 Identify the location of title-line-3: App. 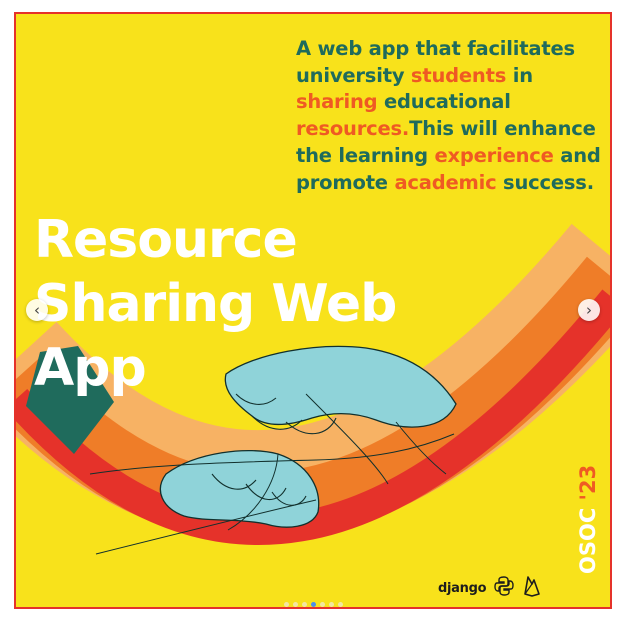
(90, 368).